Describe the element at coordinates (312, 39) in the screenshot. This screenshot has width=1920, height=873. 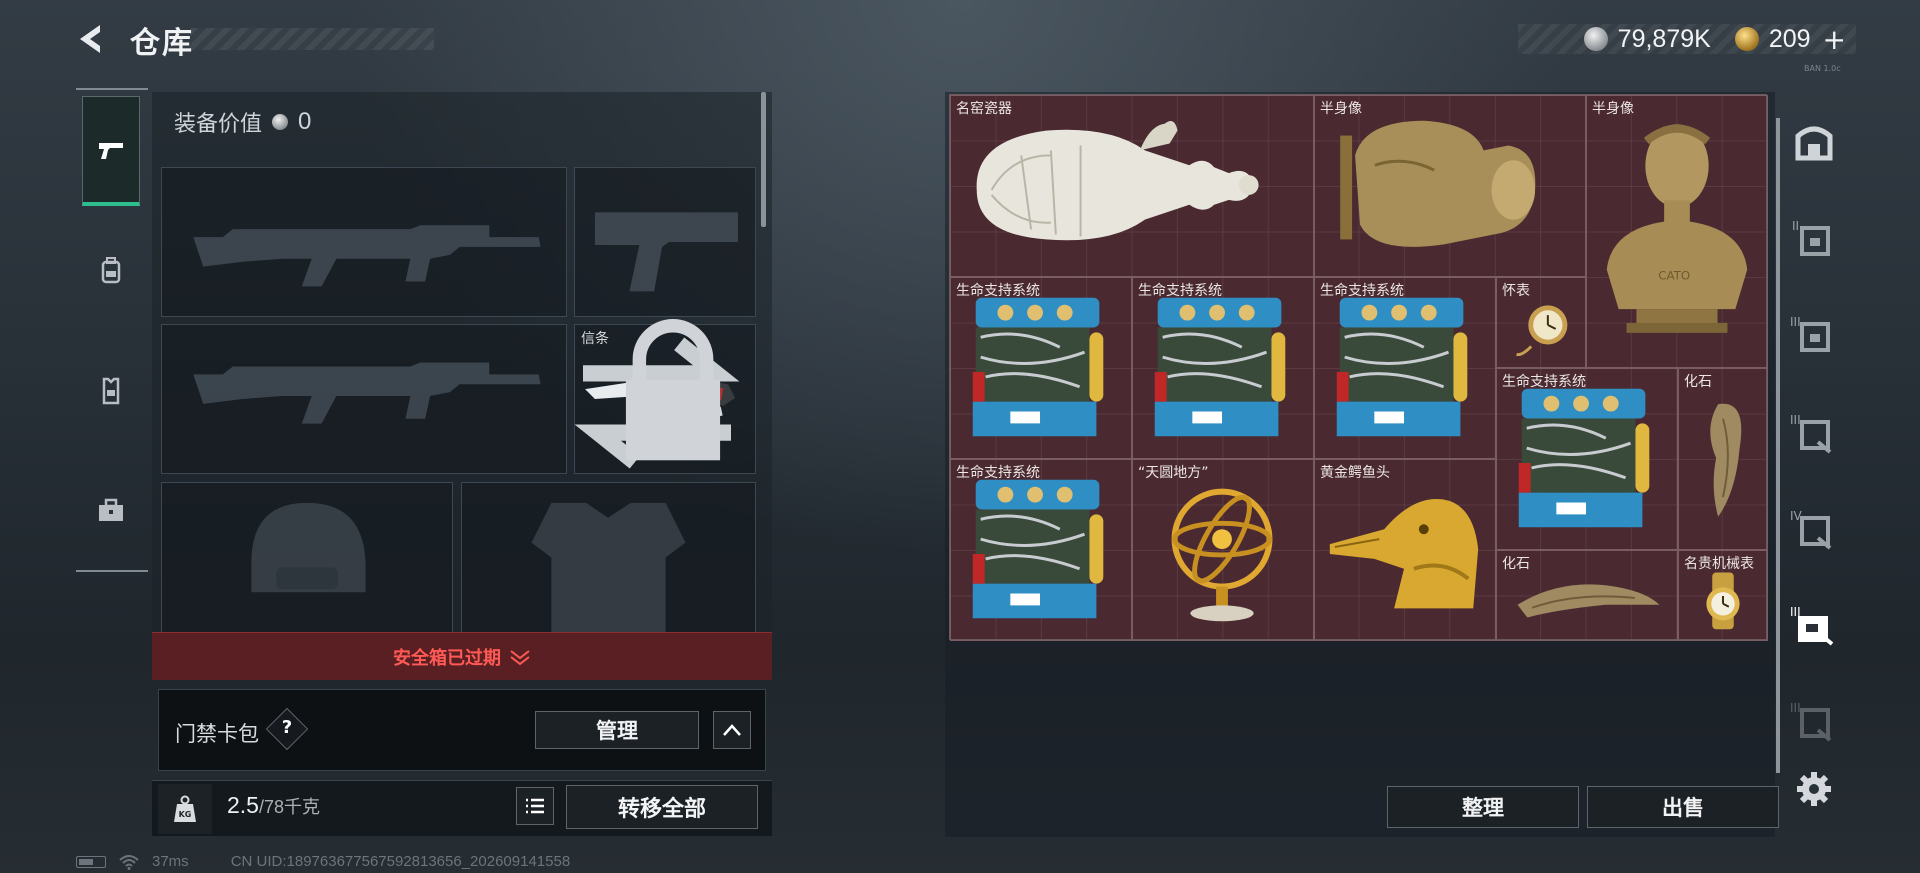
I see `title-decoration` at that location.